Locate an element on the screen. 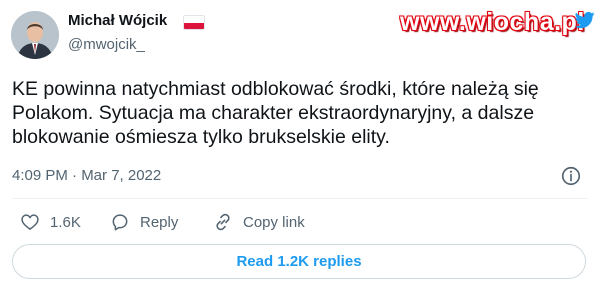 The image size is (600, 295). like-button: 1.6K is located at coordinates (50, 222).